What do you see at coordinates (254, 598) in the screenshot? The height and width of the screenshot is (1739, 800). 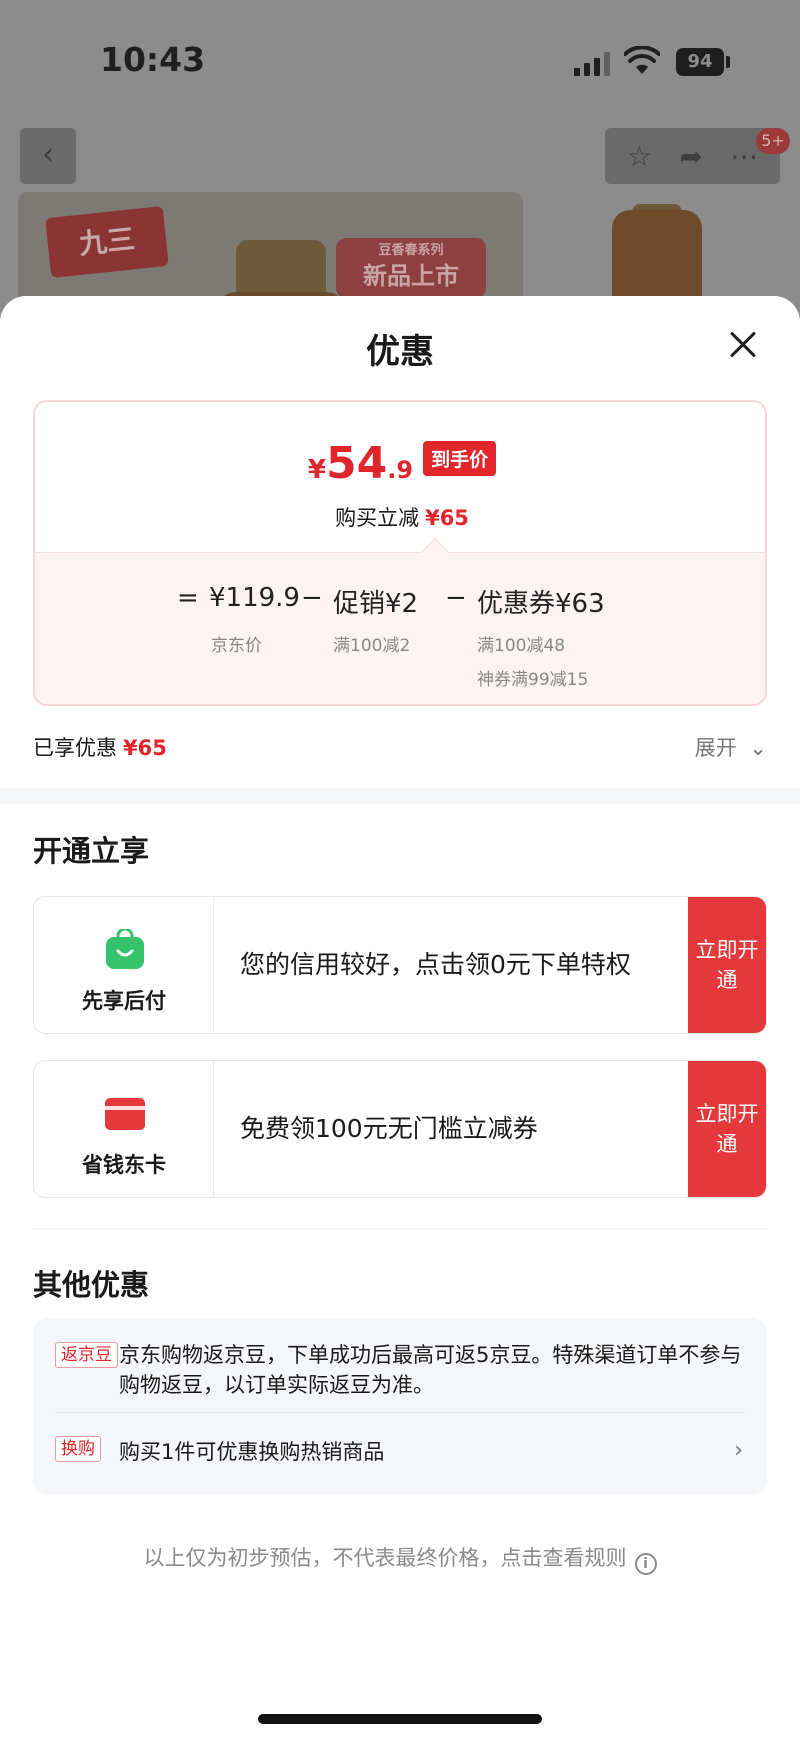 I see `jd-price: ¥119.9` at bounding box center [254, 598].